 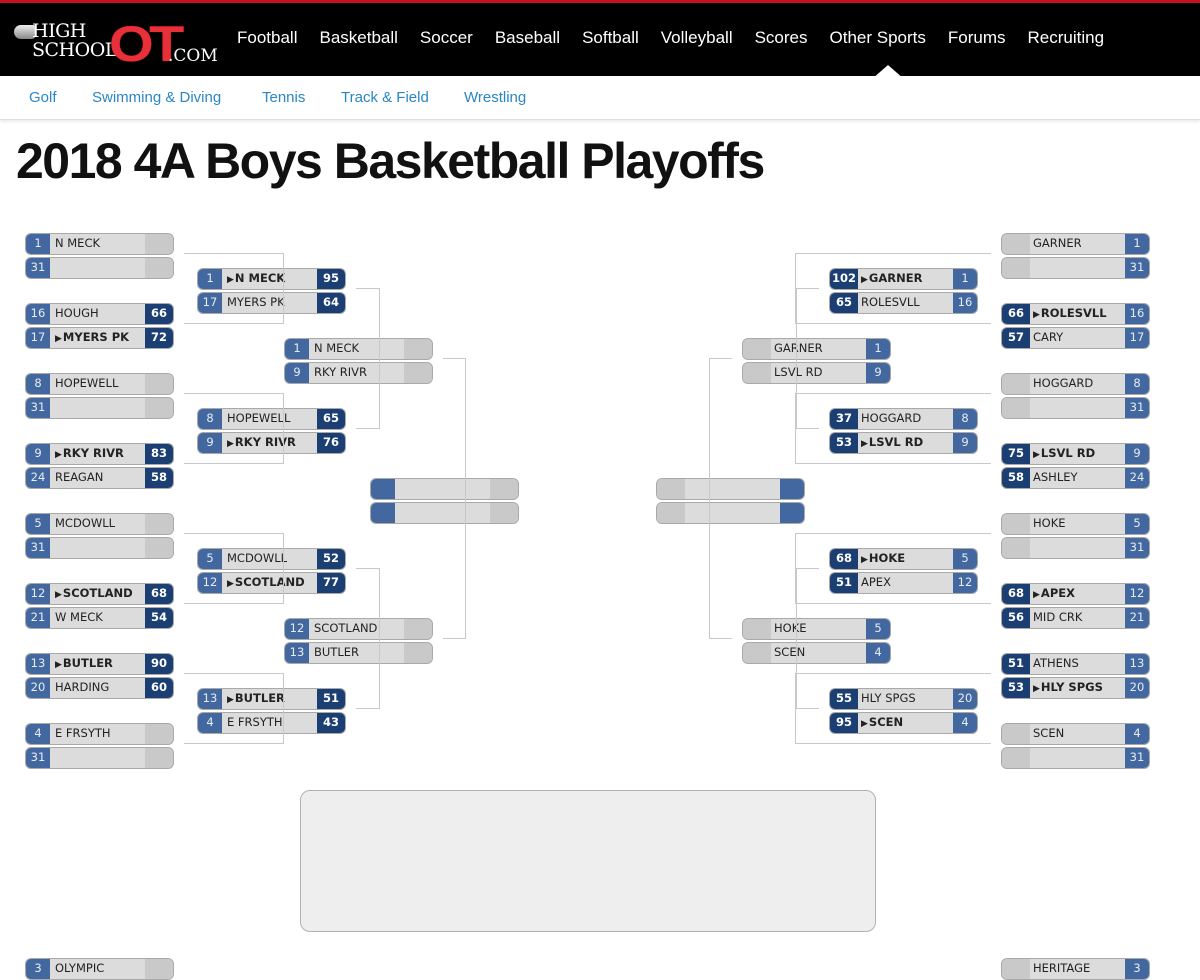 I want to click on subnav-item-tennis: Tennis, so click(x=283, y=97).